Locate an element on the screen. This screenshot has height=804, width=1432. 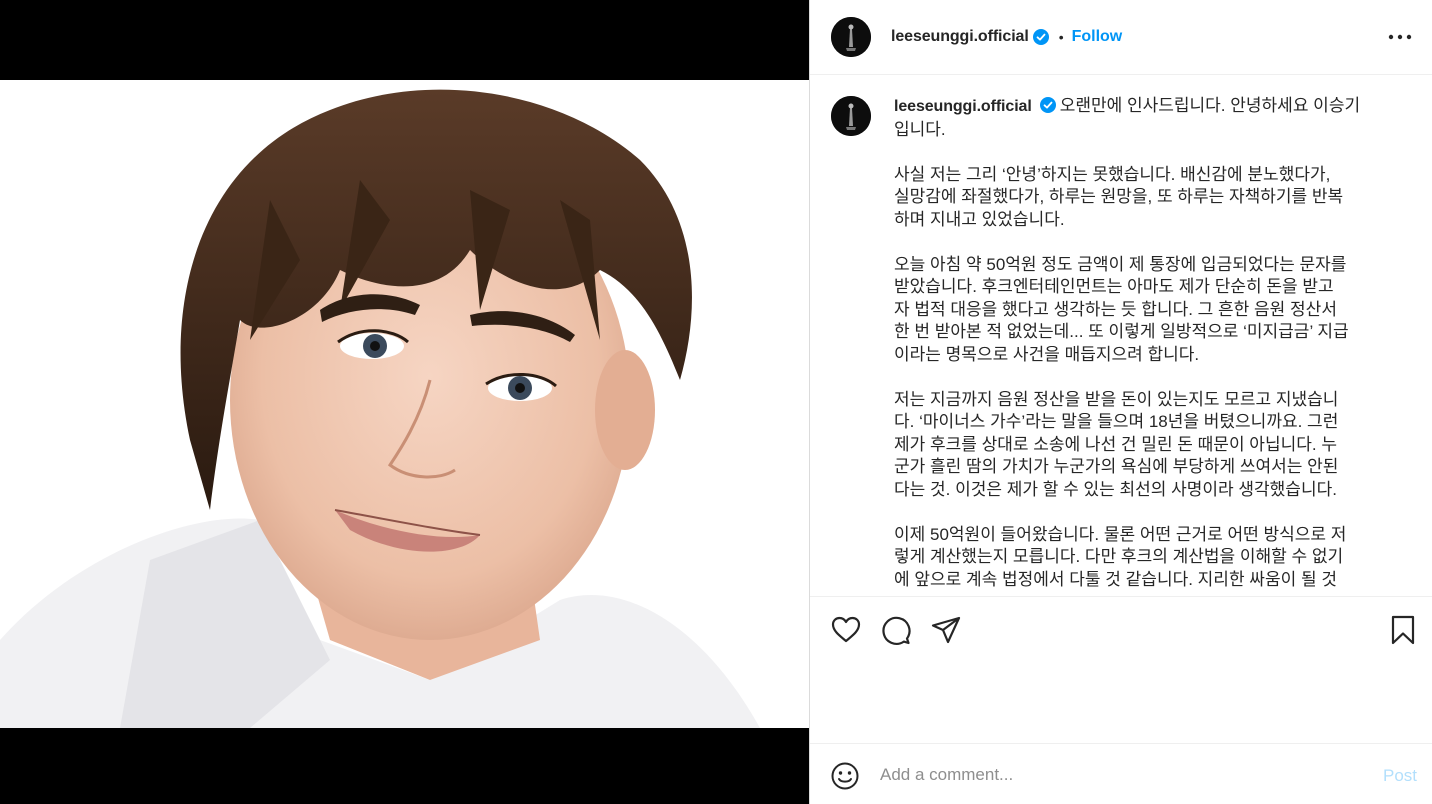
comment-input is located at coordinates (1120, 775).